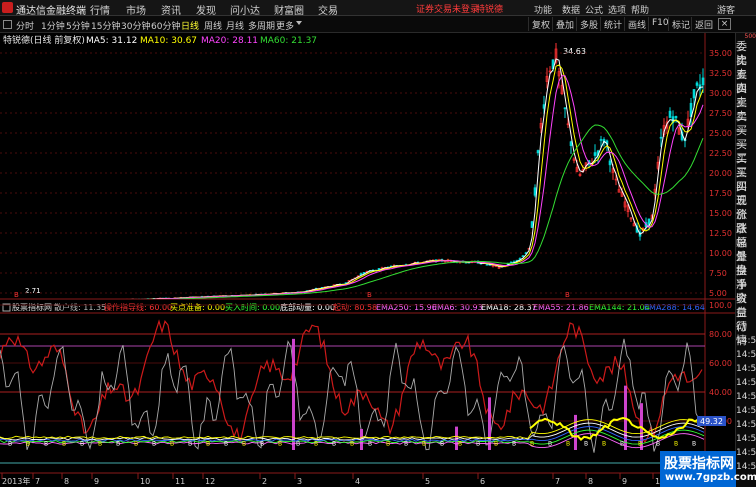 The image size is (756, 487). What do you see at coordinates (78, 25) in the screenshot?
I see `period-tab-5min: 5分钟` at bounding box center [78, 25].